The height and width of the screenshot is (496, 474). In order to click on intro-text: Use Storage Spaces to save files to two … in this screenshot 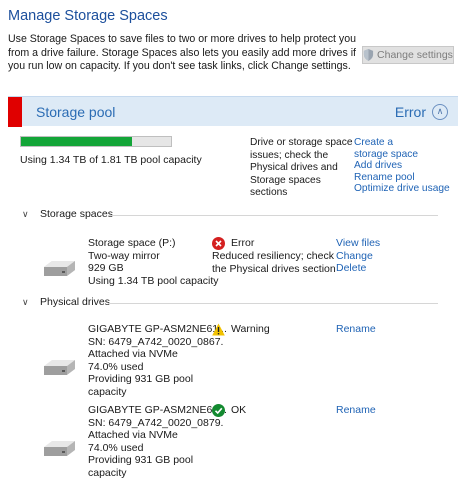, I will do `click(182, 52)`.